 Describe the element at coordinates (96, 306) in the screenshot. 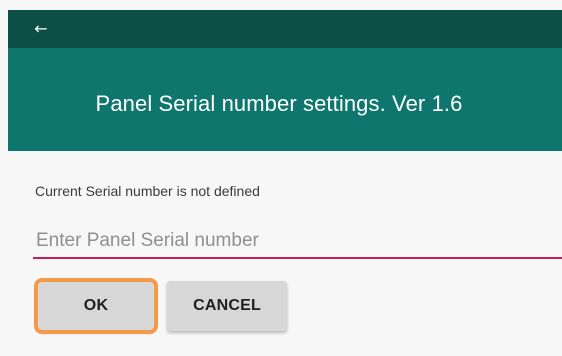

I see `ok-button: OK` at that location.